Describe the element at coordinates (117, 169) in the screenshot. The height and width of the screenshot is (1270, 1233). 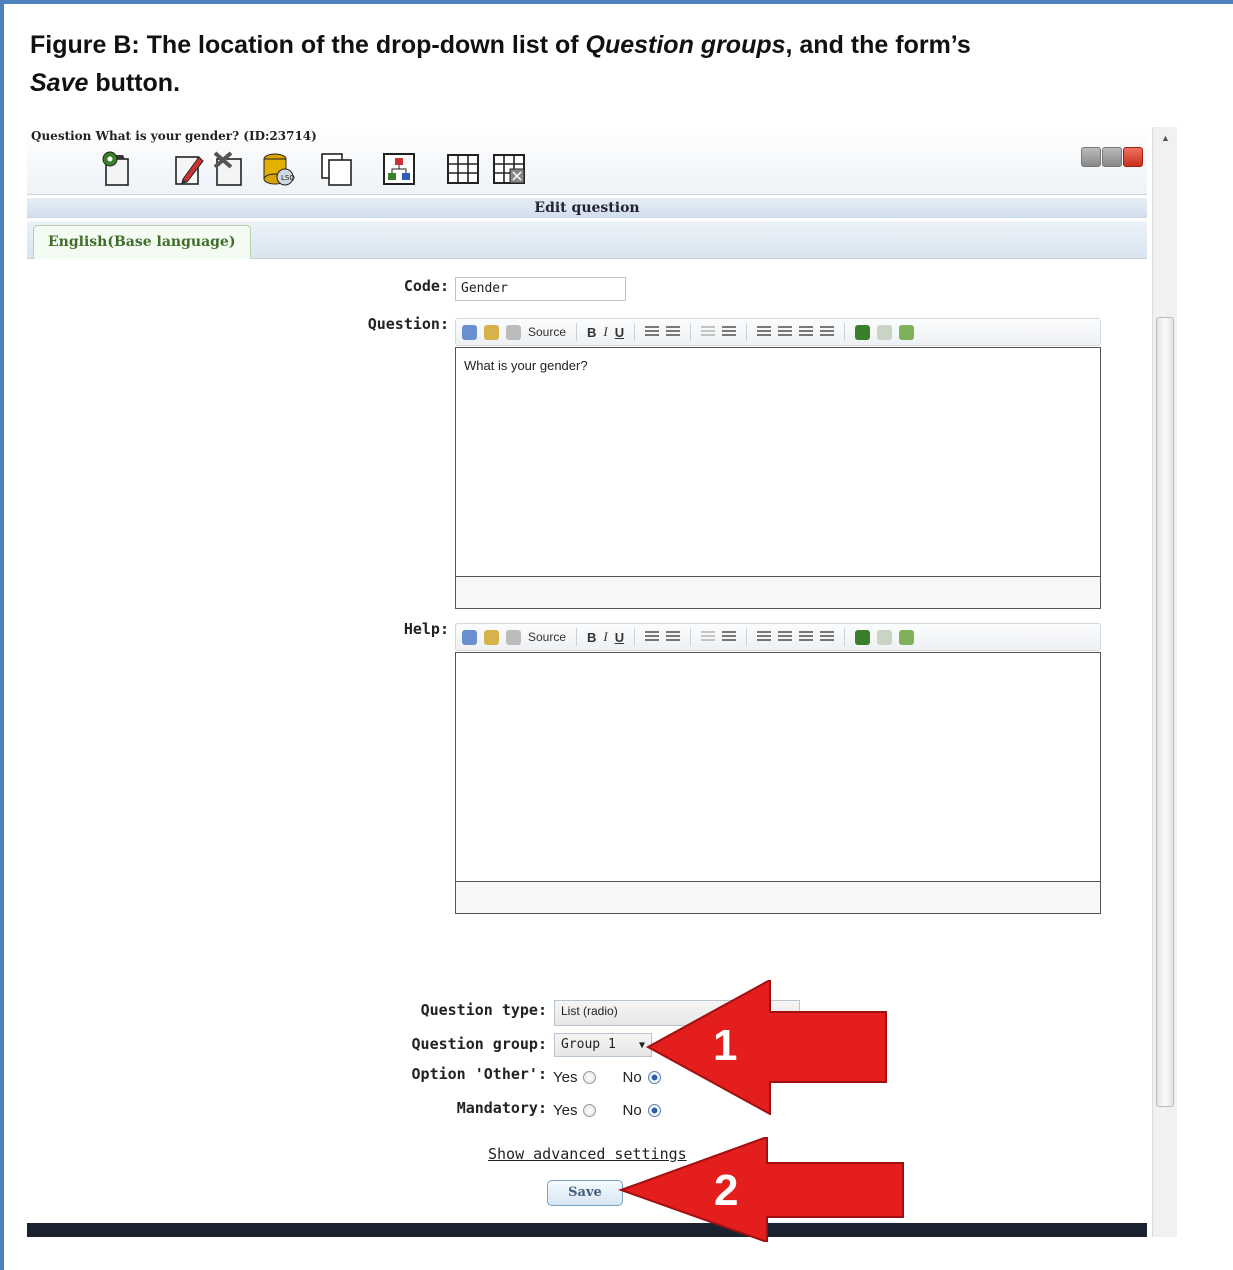
I see `question-settings-icon` at that location.